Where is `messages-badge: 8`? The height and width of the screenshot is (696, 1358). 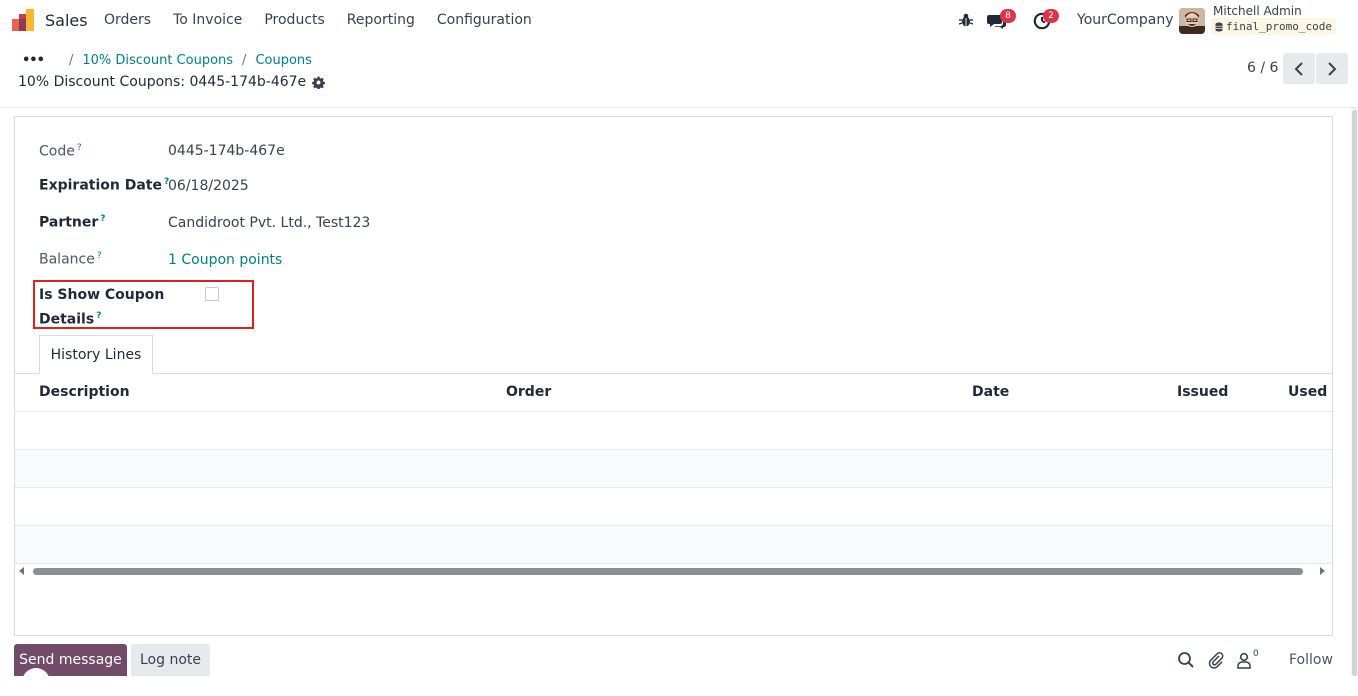 messages-badge: 8 is located at coordinates (1008, 16).